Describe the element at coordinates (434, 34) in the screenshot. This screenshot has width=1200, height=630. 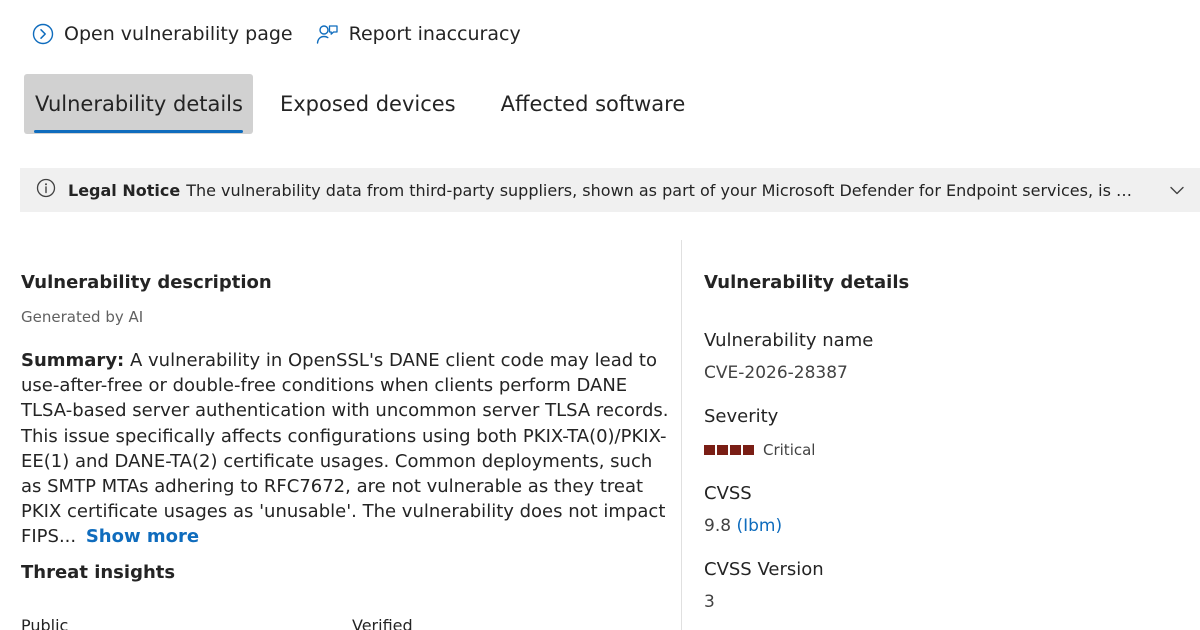
I see `report-inaccuracy-label: Report inaccuracy` at that location.